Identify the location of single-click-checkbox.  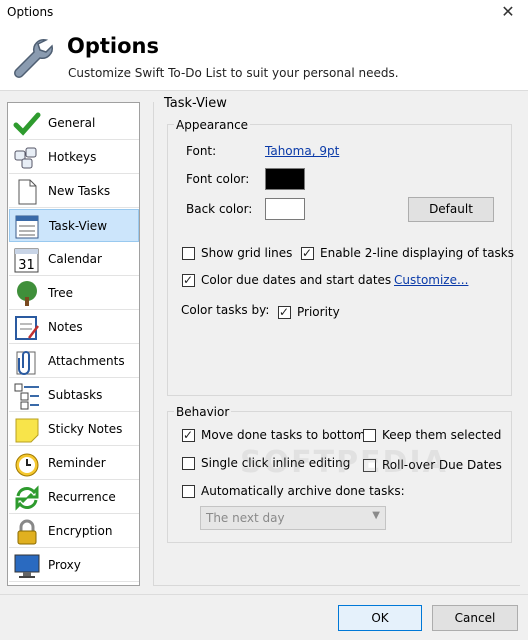
(188, 463).